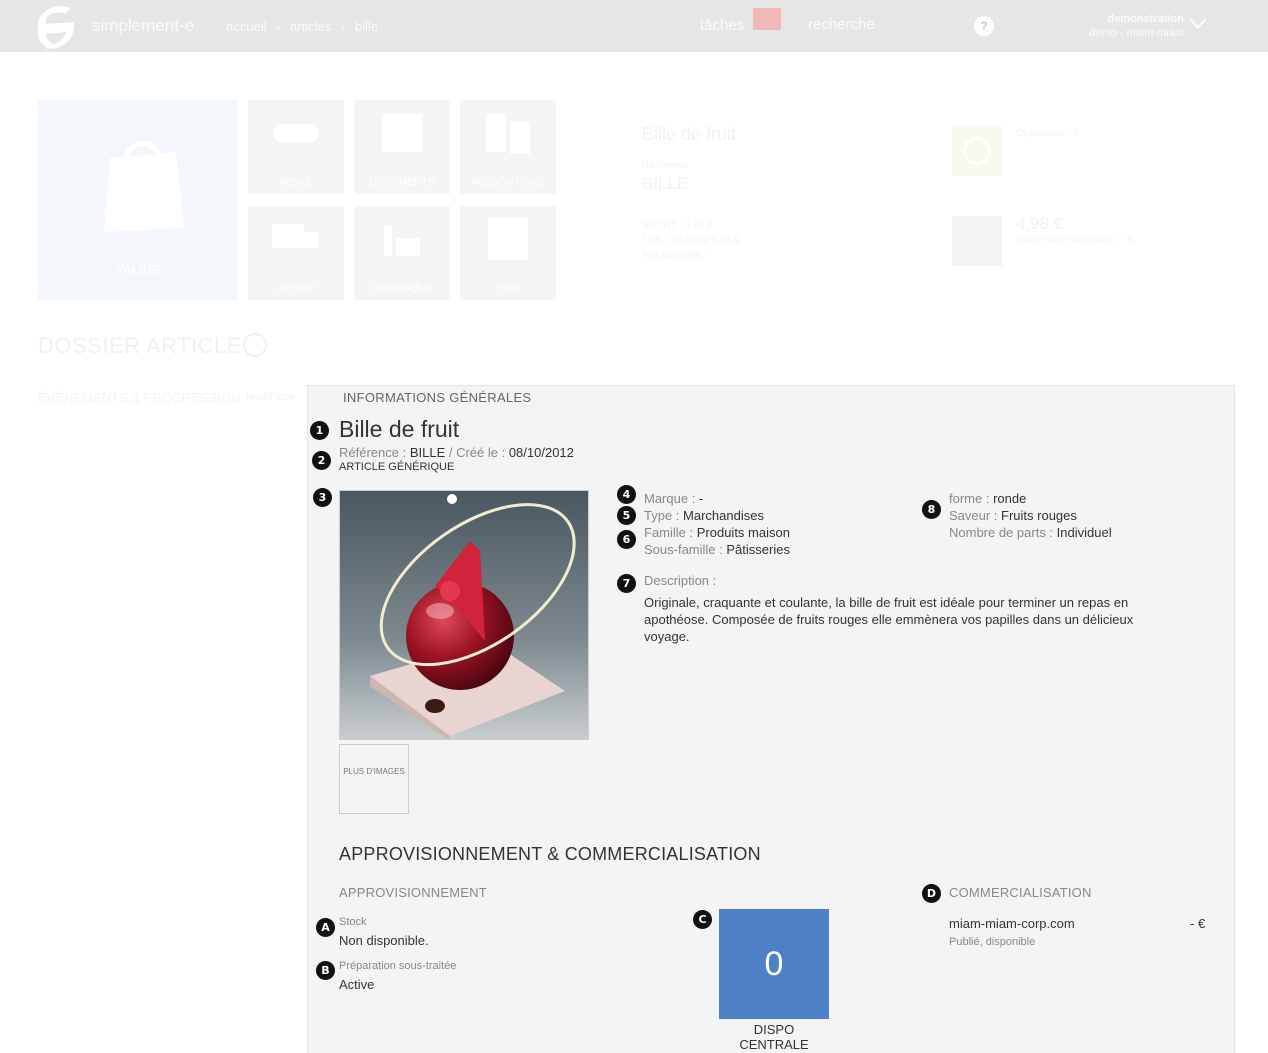  Describe the element at coordinates (413, 892) in the screenshot. I see `appro-subtitle: APPROVISIONNEMENT` at that location.